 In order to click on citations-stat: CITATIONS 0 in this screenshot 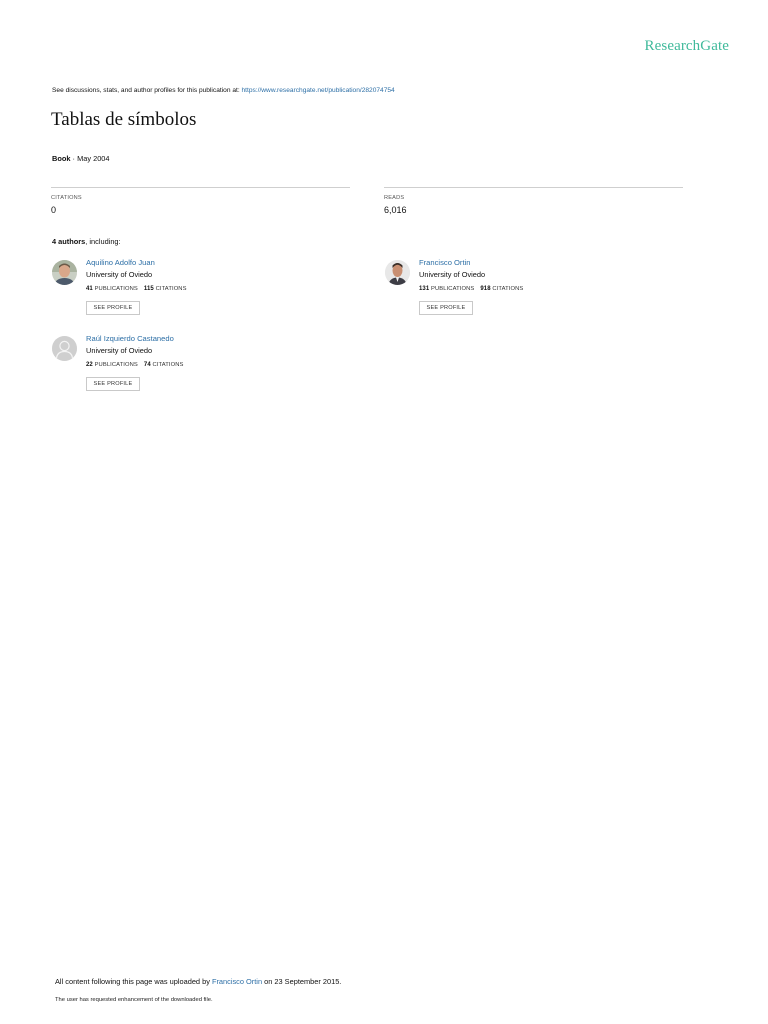, I will do `click(200, 201)`.